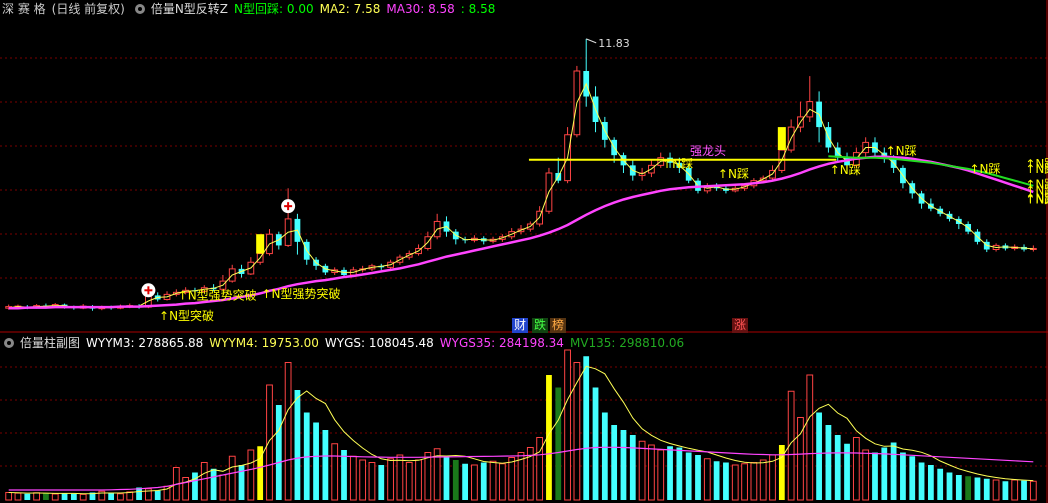  I want to click on event-tag-3: 涨, so click(740, 325).